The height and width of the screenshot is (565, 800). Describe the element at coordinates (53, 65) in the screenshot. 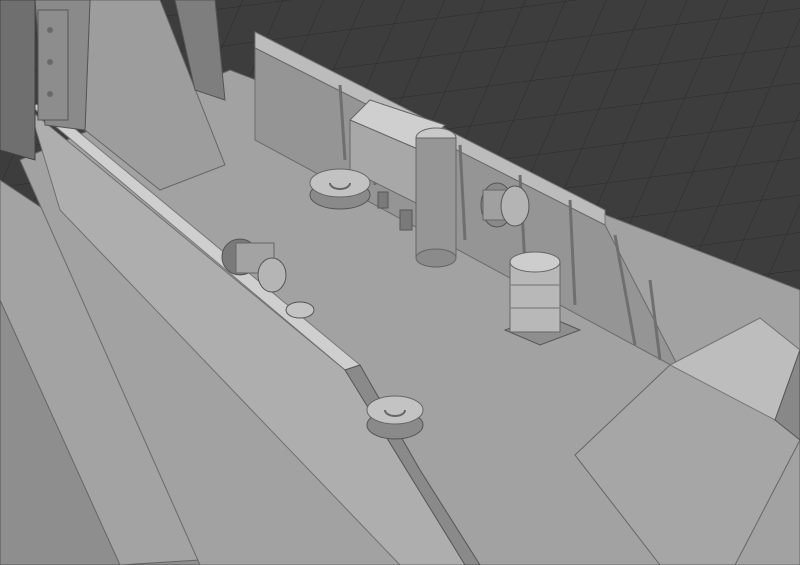

I see `hatch-door` at that location.